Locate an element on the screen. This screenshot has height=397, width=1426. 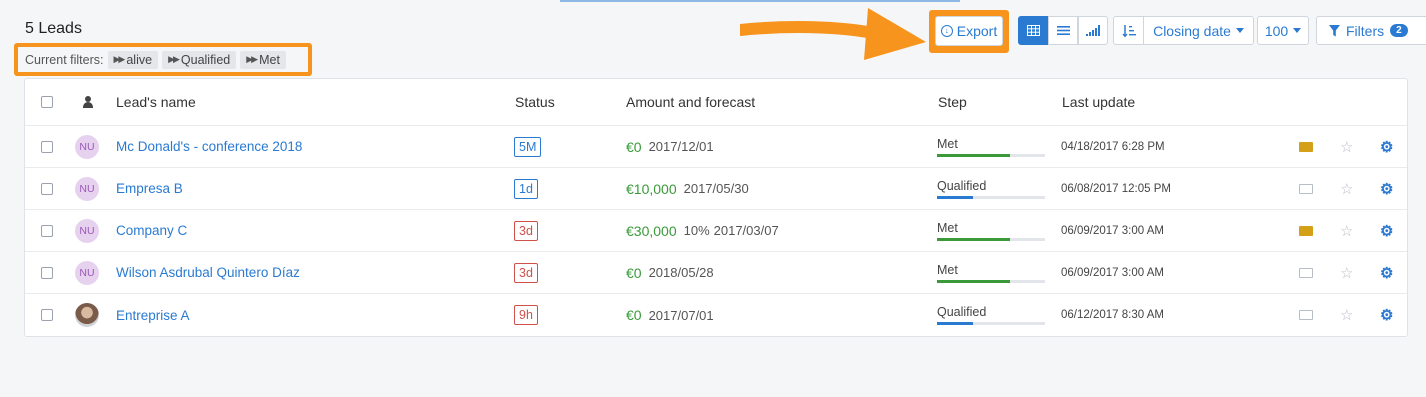
last-update: 06/09/2017 3:00 AM is located at coordinates (1112, 230).